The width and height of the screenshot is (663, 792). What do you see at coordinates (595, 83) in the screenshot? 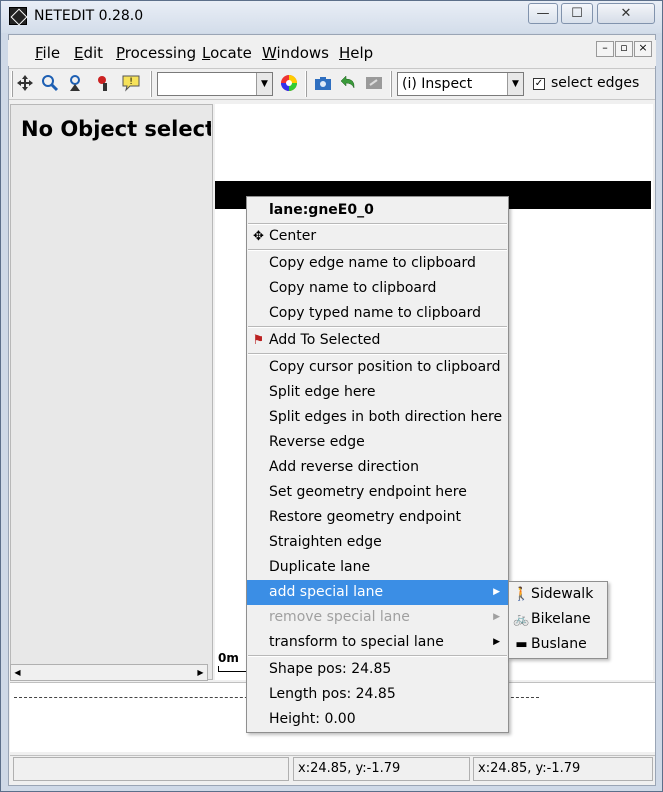
I see `select-edges-label: select edges` at bounding box center [595, 83].